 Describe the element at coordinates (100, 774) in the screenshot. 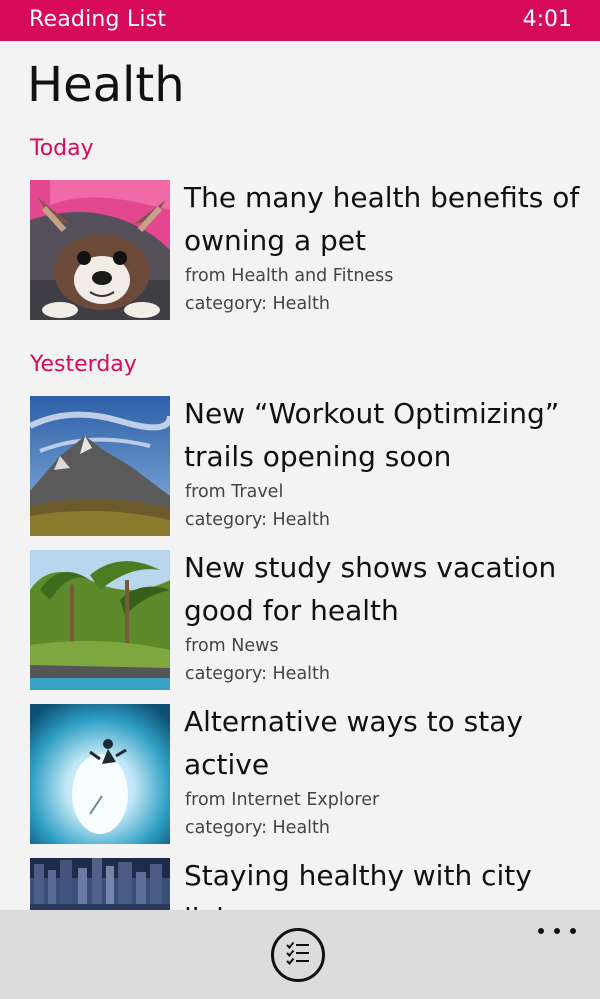

I see `ice-climbing-photo` at that location.